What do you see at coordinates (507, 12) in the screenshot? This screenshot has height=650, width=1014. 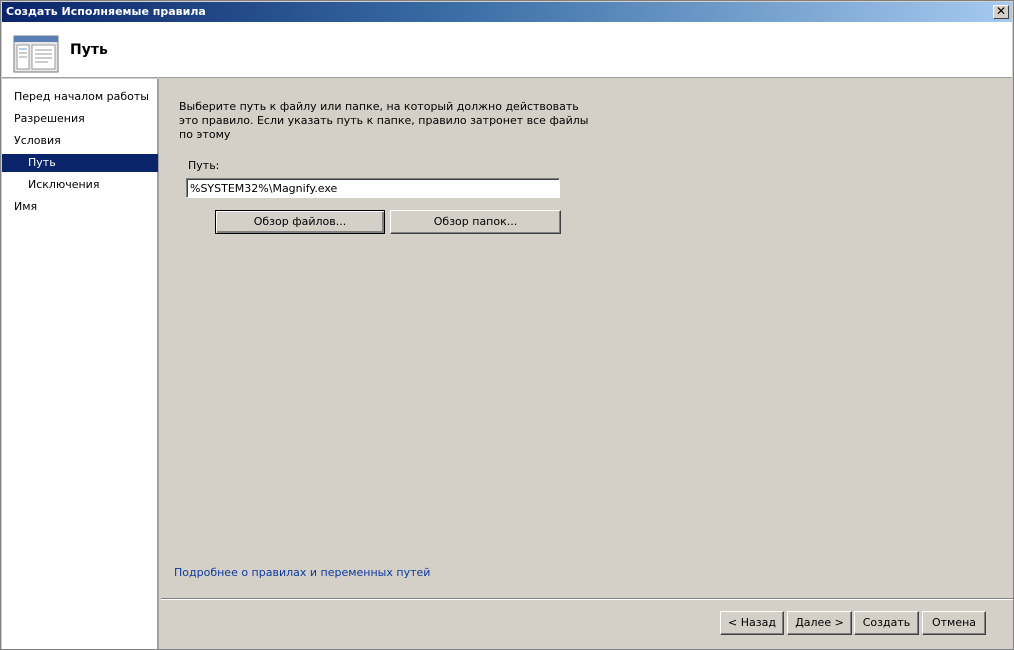 I see `title-bar: Создать Исполняемые правила ✕` at bounding box center [507, 12].